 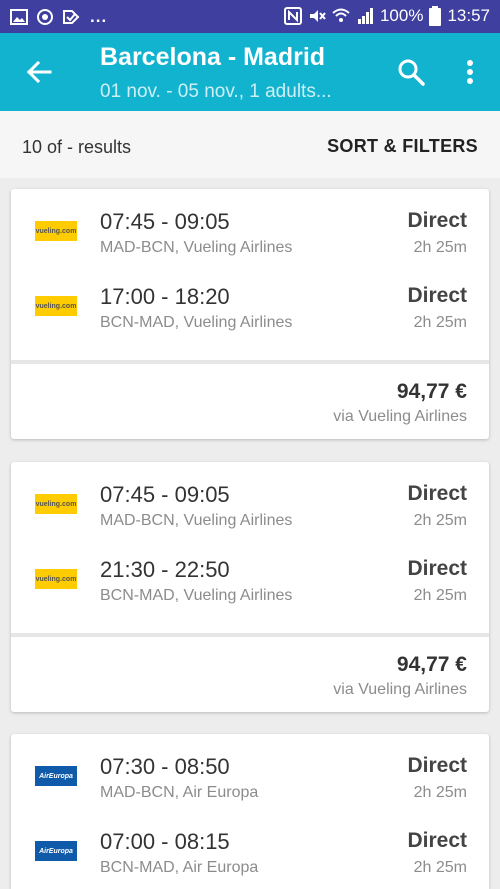 I want to click on status-system: 100% 13:57, so click(x=386, y=16).